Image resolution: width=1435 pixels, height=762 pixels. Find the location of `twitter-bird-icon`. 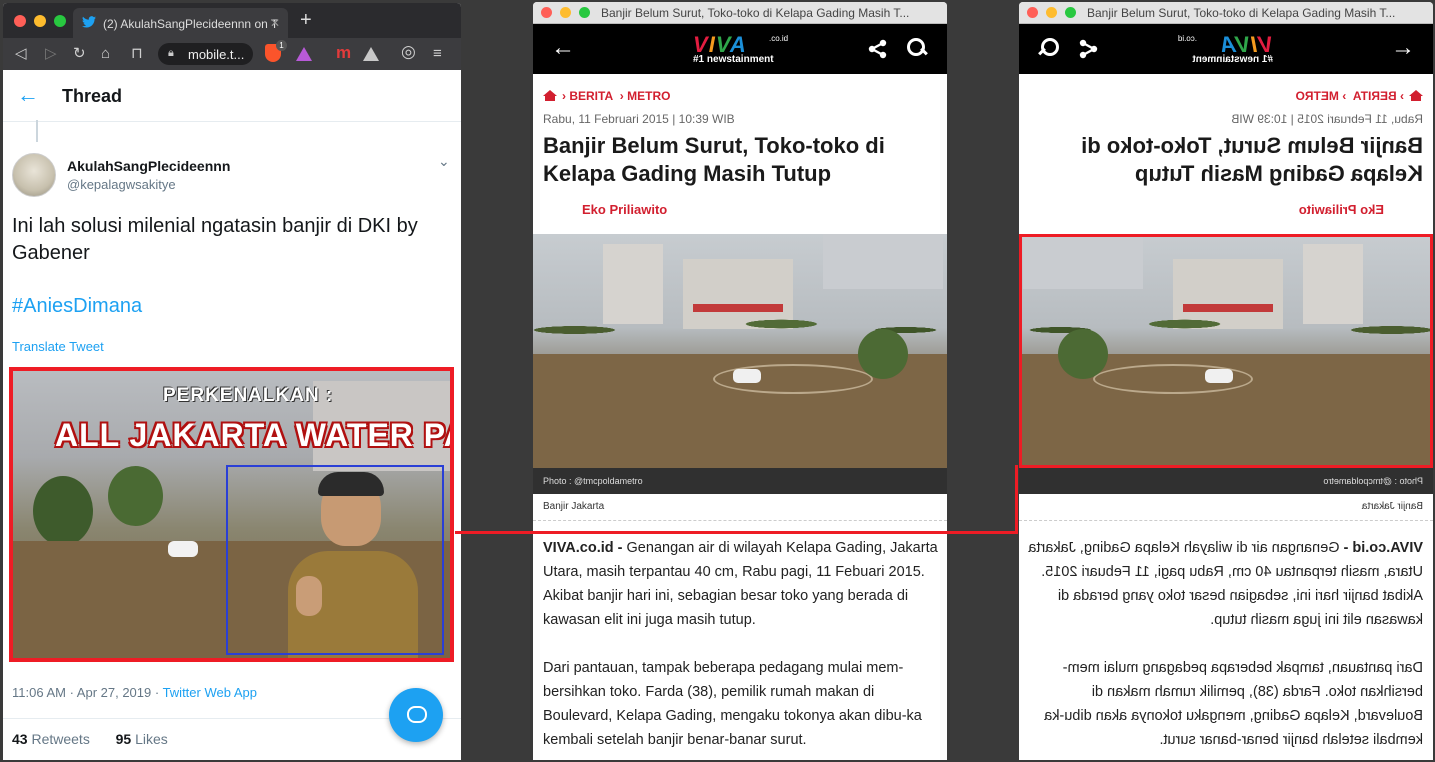

twitter-bird-icon is located at coordinates (89, 22).